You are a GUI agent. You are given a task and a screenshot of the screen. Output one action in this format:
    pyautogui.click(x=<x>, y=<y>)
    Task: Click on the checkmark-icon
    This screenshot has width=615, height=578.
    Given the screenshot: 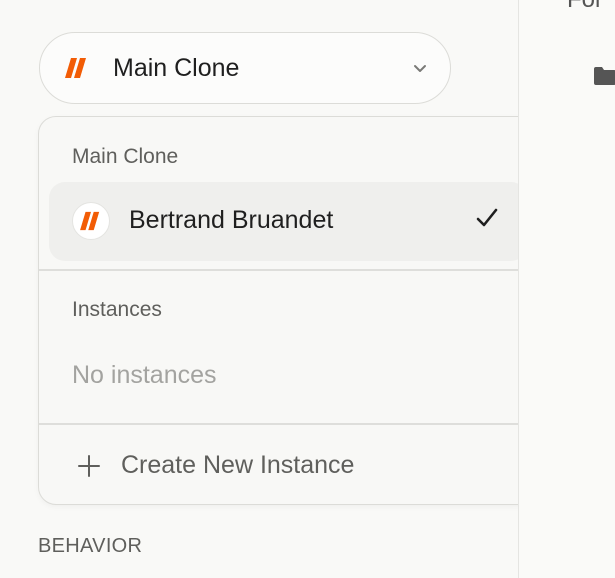 What is the action you would take?
    pyautogui.click(x=487, y=220)
    